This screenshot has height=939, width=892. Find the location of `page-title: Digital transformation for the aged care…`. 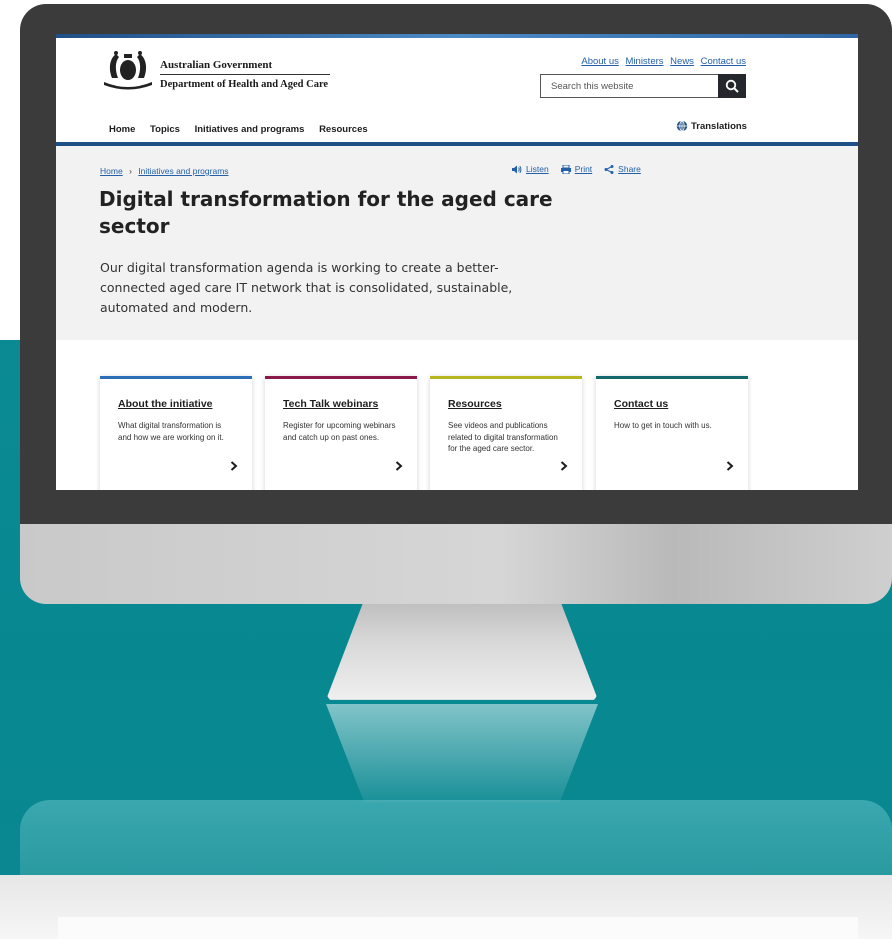

page-title: Digital transformation for the aged care… is located at coordinates (326, 212).